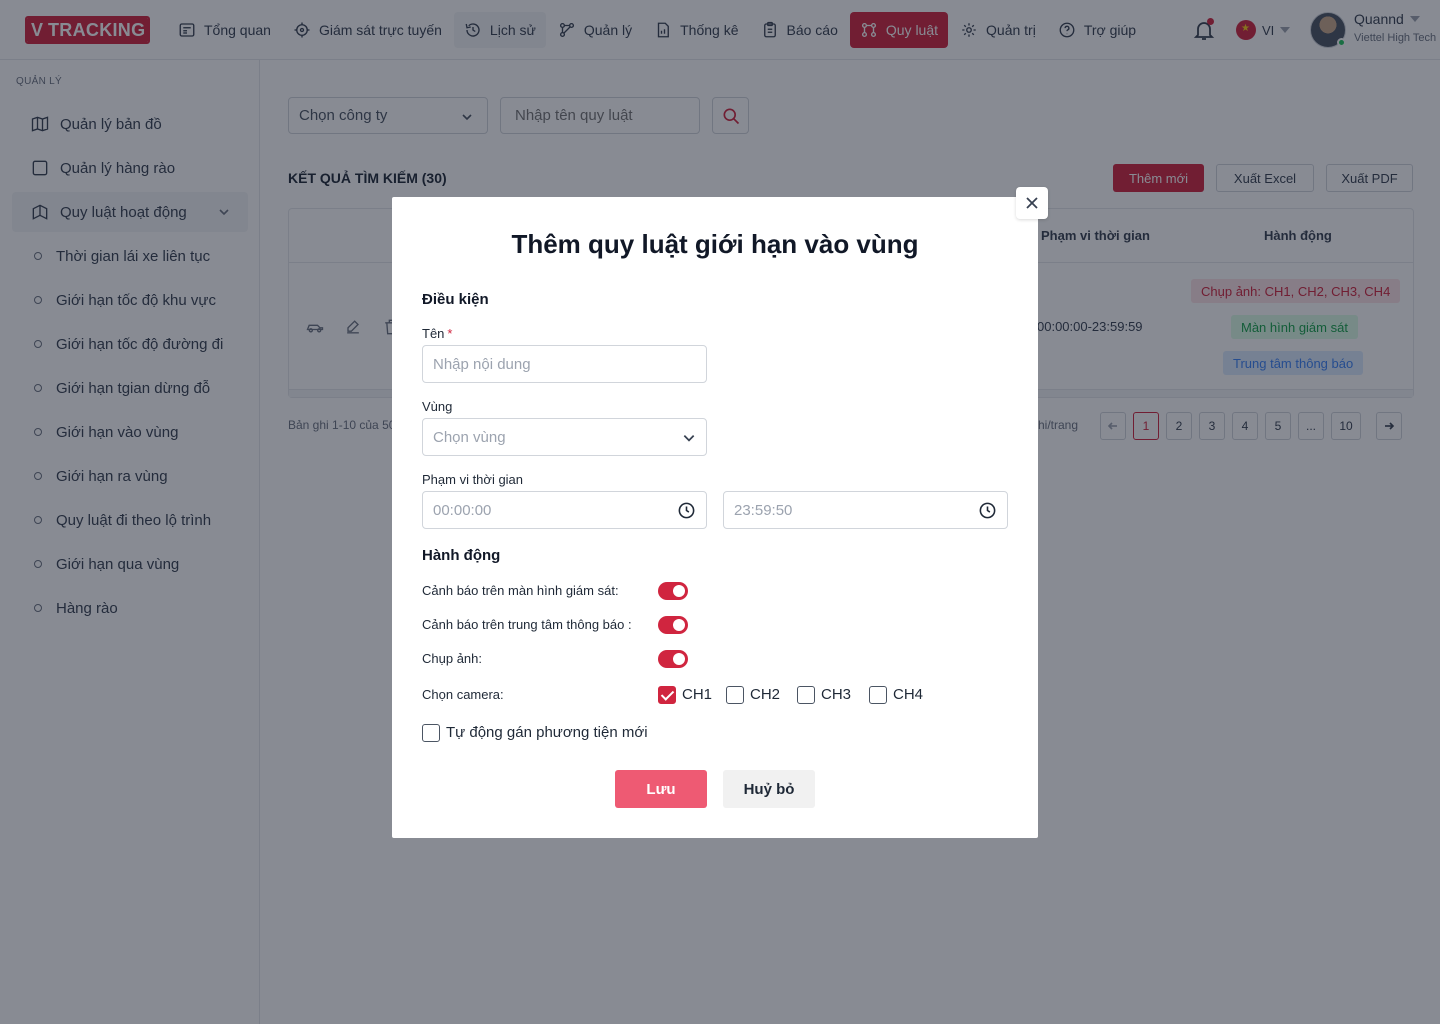 The width and height of the screenshot is (1440, 1024). What do you see at coordinates (482, 364) in the screenshot?
I see `name-input-placeholder: Nhập nội dung` at bounding box center [482, 364].